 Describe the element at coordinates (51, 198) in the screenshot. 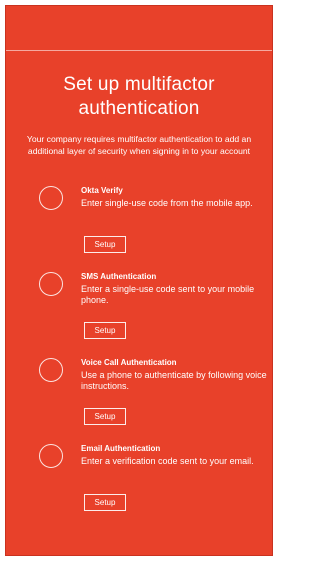

I see `okta-verify-radio` at that location.